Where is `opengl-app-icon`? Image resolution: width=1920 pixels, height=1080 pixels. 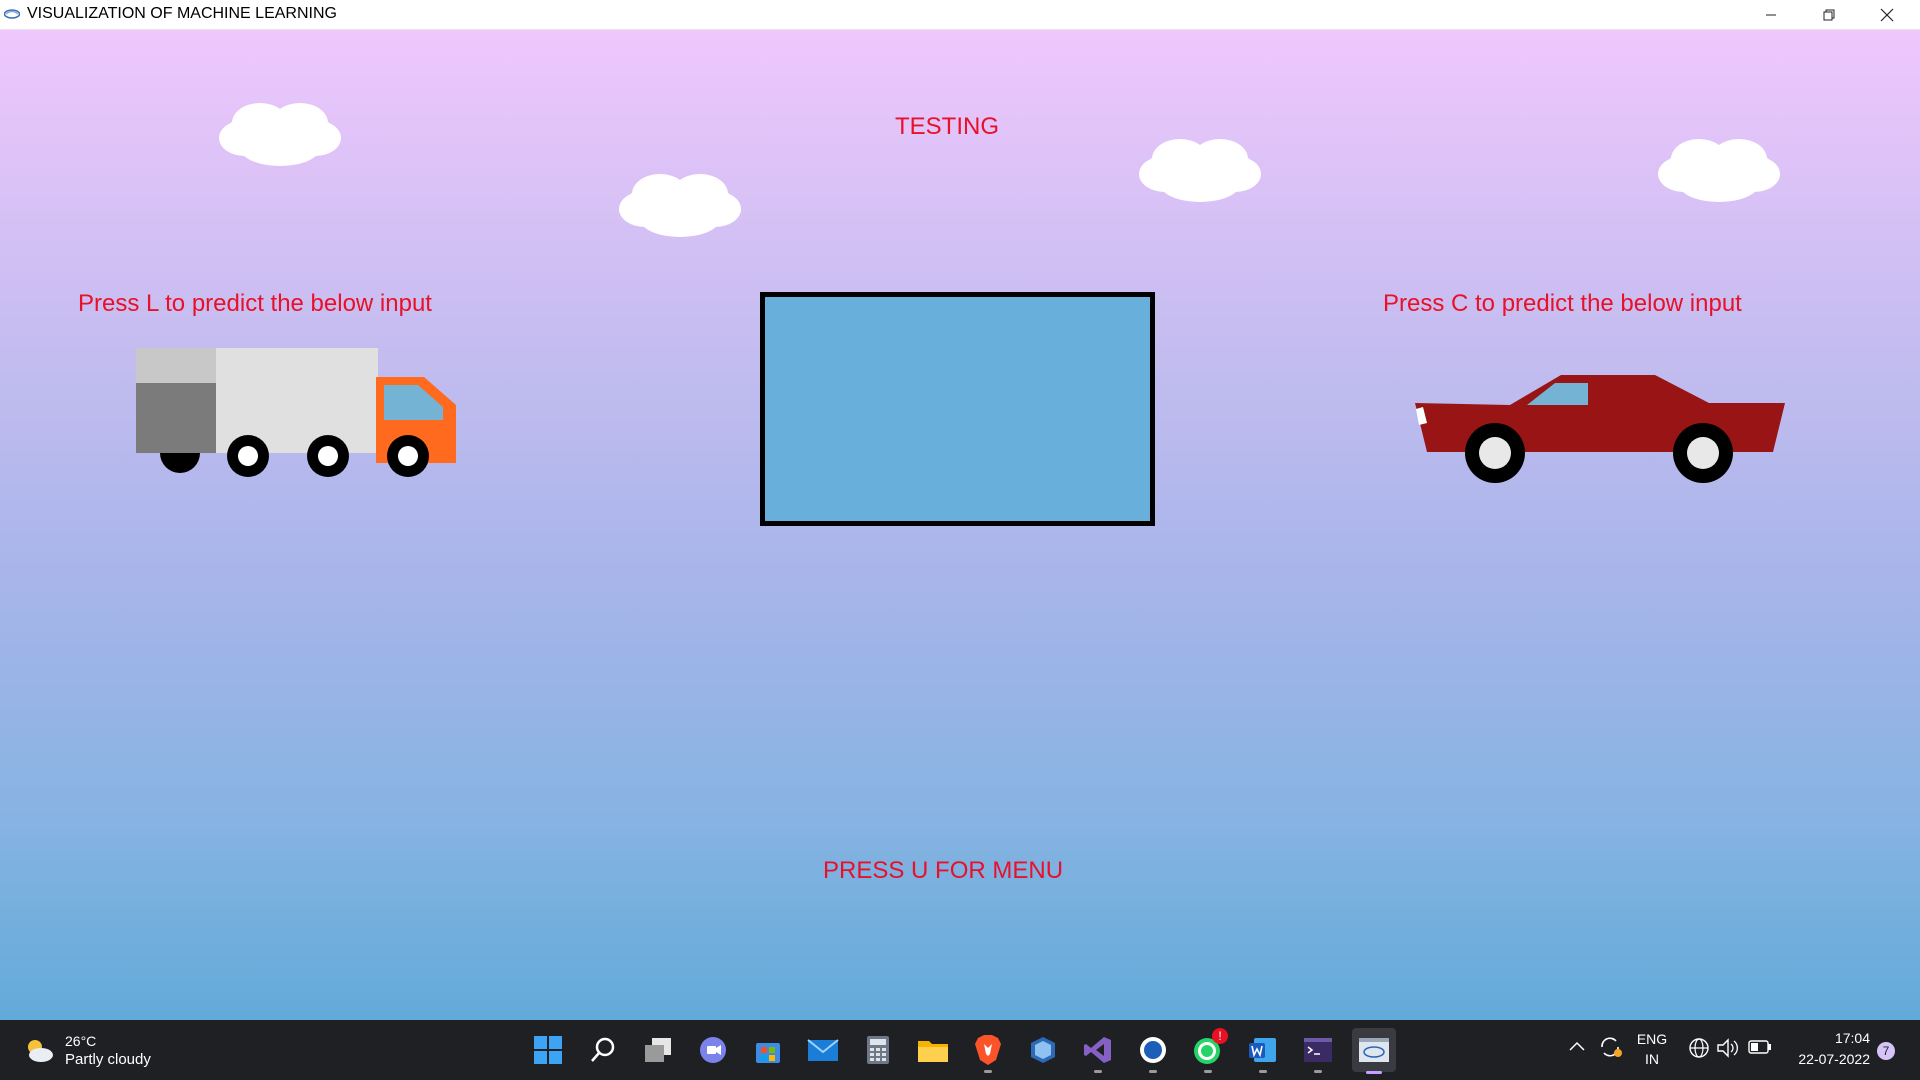
opengl-app-icon is located at coordinates (1374, 1050).